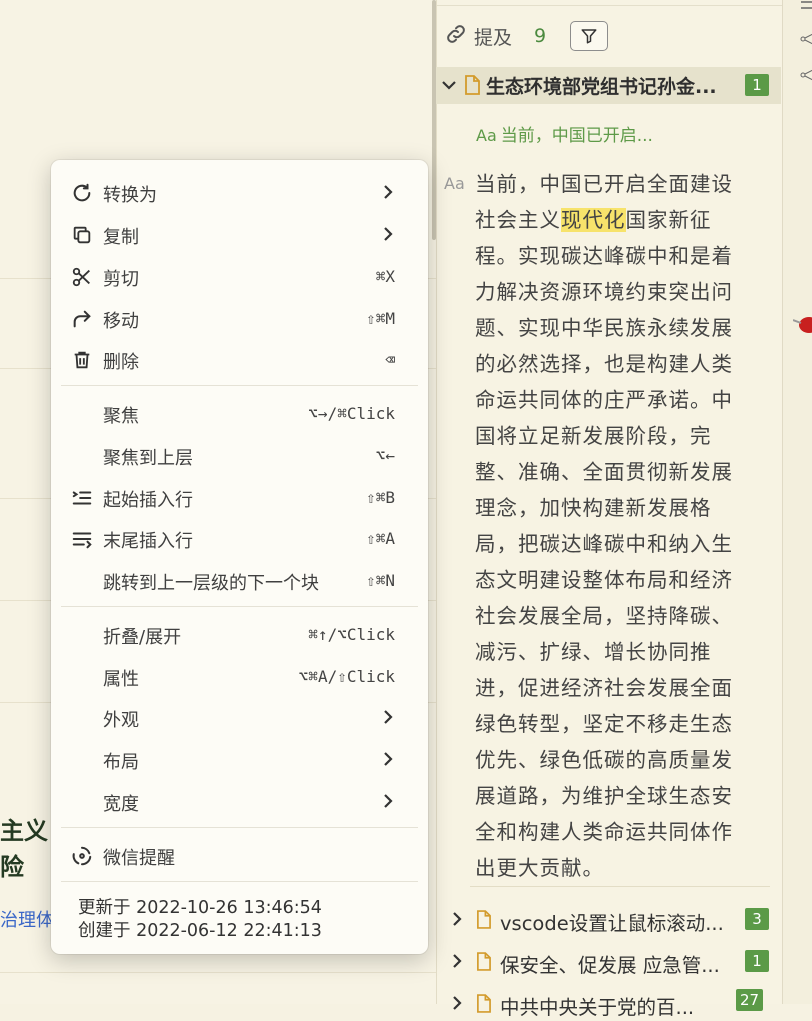 This screenshot has width=812, height=1021. I want to click on paragraph-line: 进，促进经济社会发展全面, so click(604, 688).